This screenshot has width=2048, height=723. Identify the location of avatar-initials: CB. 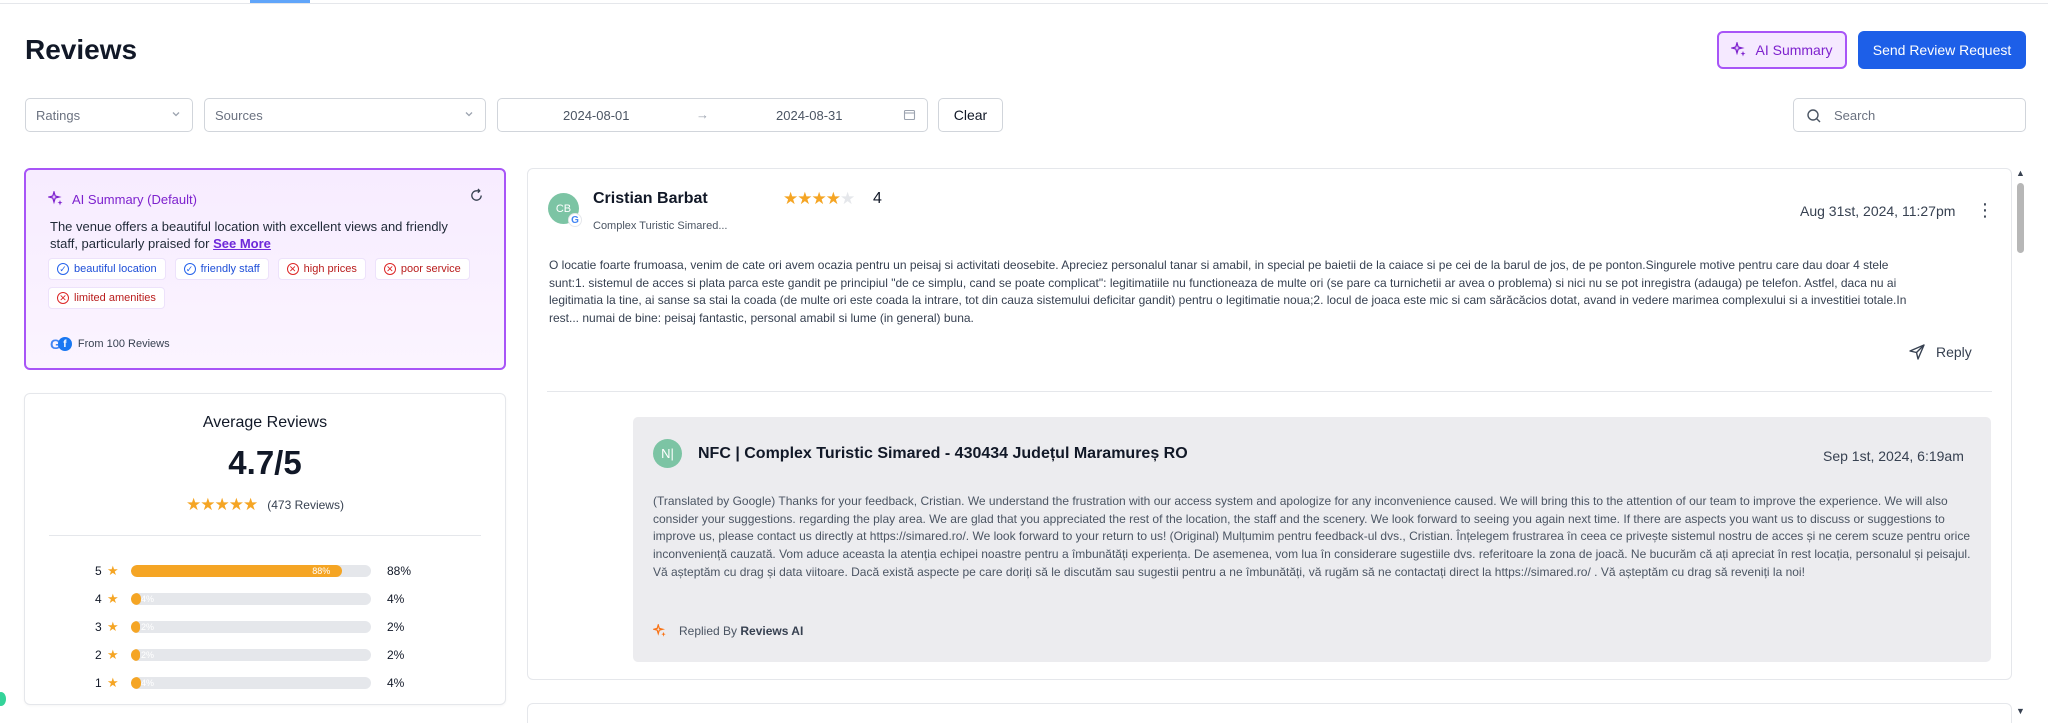
(563, 208).